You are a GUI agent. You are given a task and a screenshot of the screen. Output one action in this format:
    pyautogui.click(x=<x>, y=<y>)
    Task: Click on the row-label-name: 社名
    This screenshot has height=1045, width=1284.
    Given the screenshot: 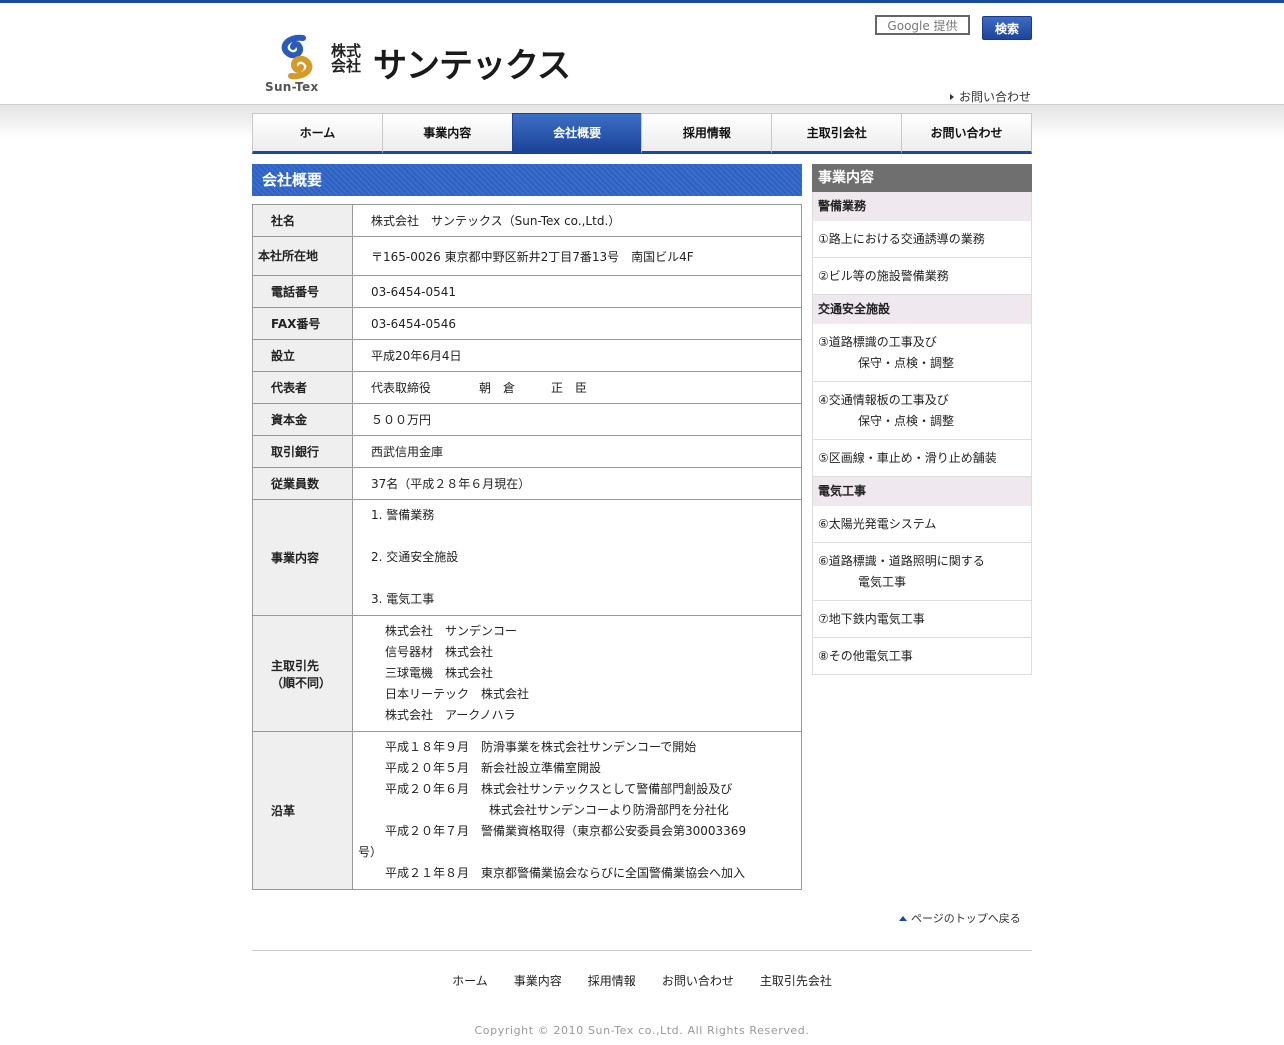 What is the action you would take?
    pyautogui.click(x=302, y=220)
    